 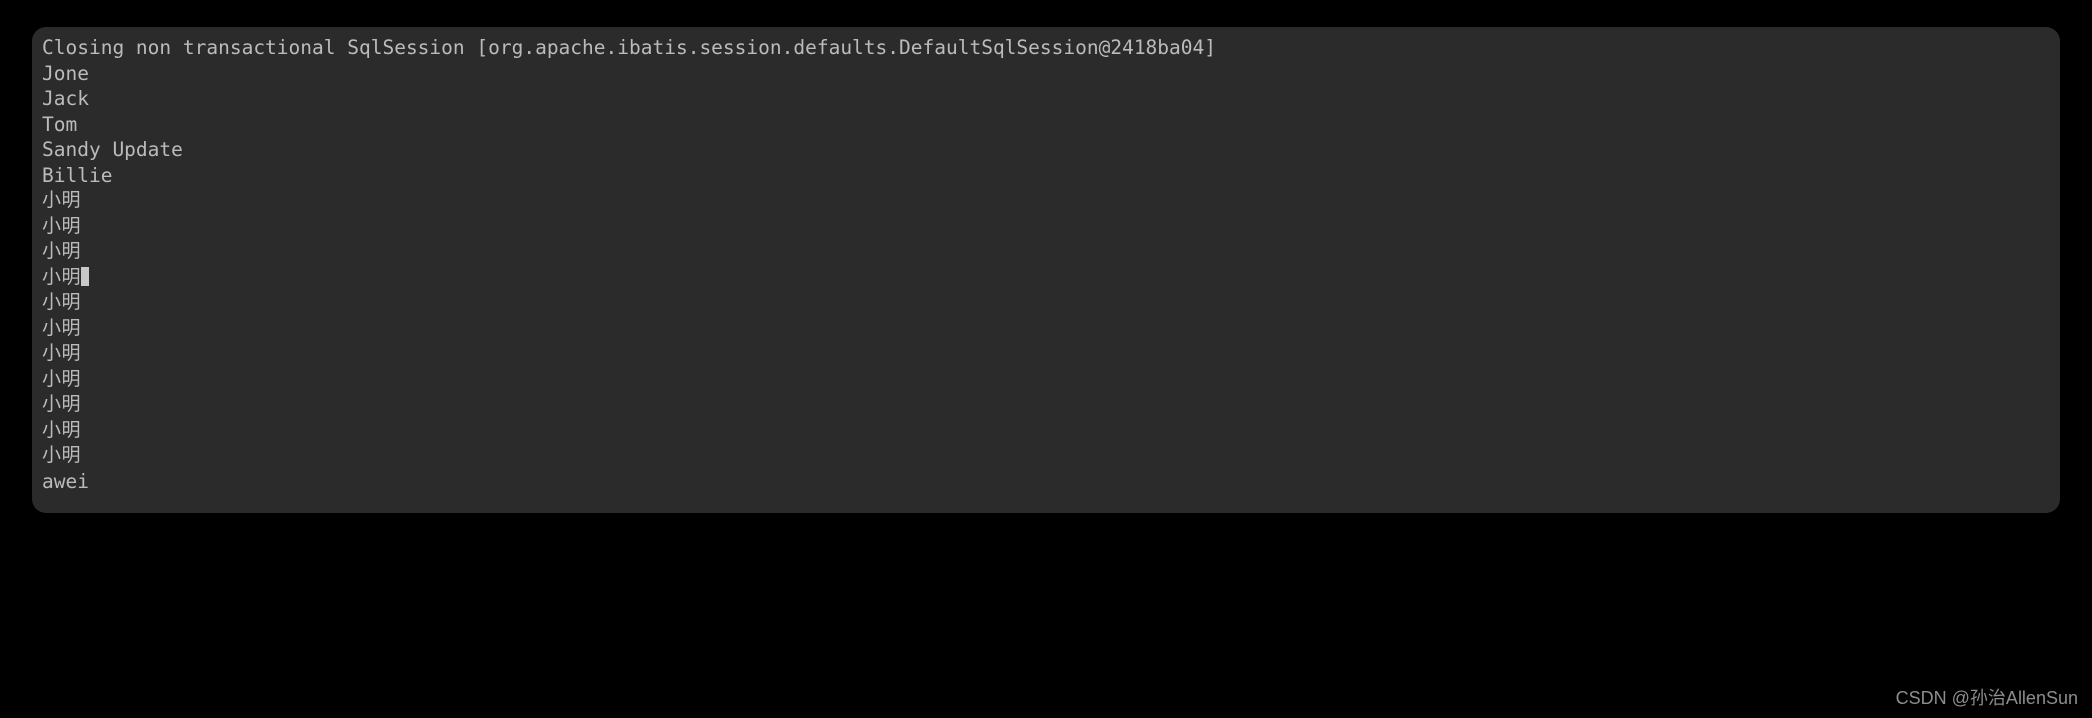 I want to click on watermark-label: CSDN @孙治AllenSun, so click(x=1986, y=698).